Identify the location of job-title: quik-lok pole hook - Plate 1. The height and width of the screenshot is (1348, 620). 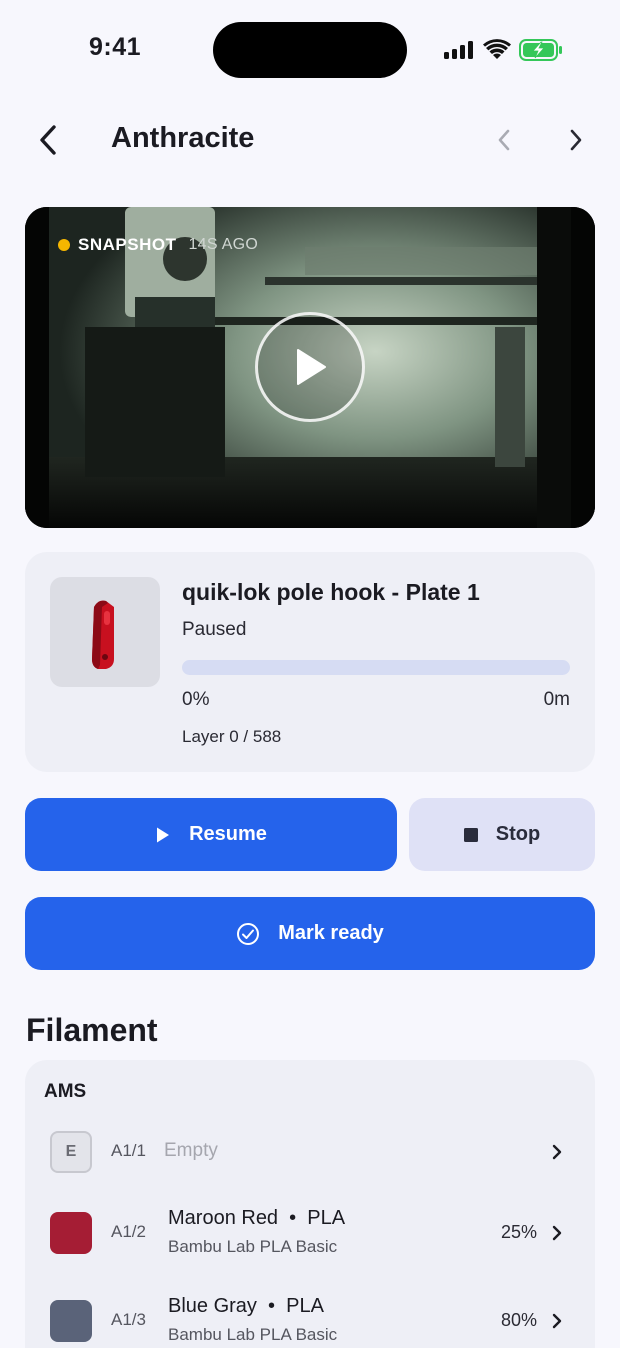
(331, 592).